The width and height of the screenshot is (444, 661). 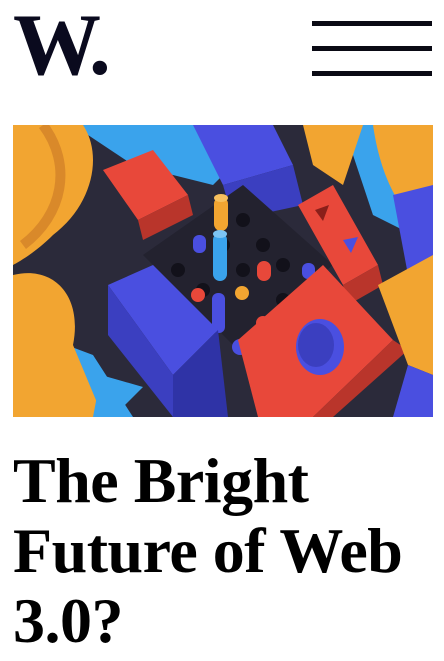 I want to click on menu-bar-top, so click(x=372, y=23).